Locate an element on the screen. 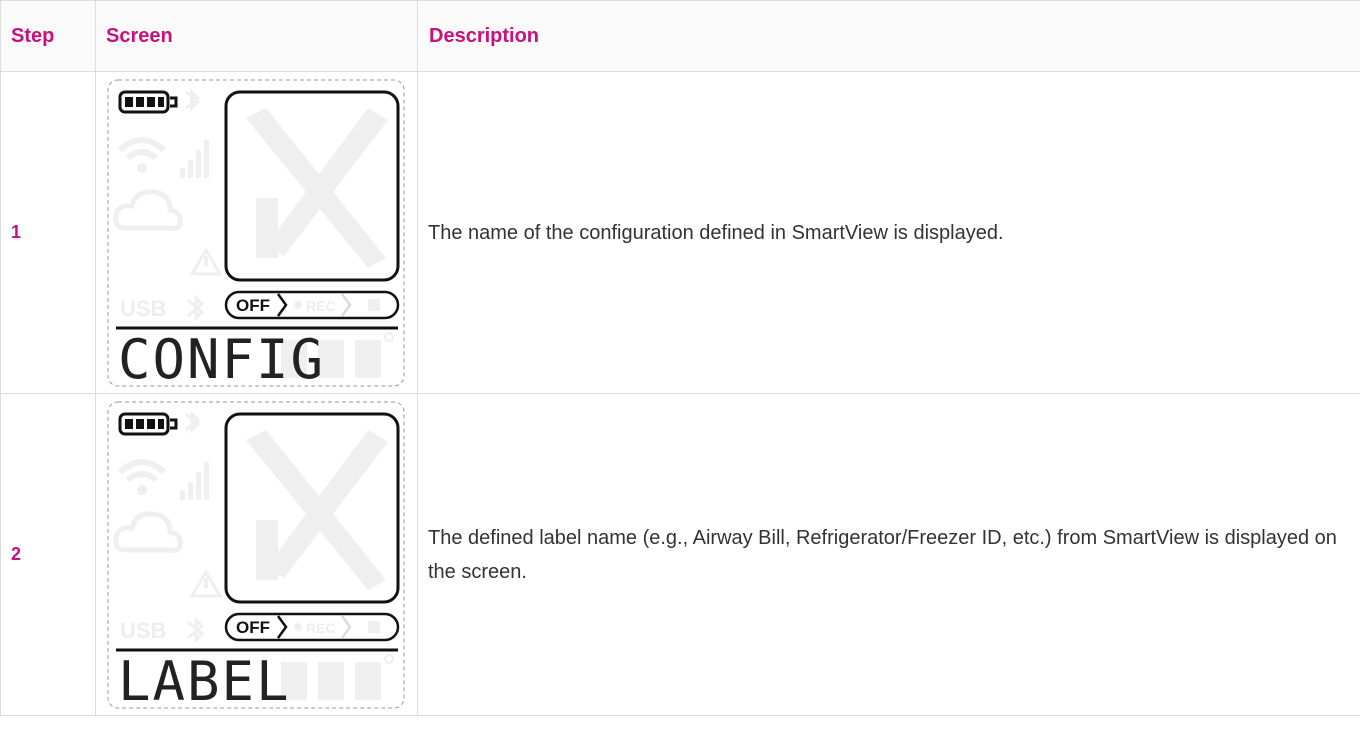 Image resolution: width=1360 pixels, height=735 pixels. screen-cell: USB OFF REC LABEL is located at coordinates (256, 554).